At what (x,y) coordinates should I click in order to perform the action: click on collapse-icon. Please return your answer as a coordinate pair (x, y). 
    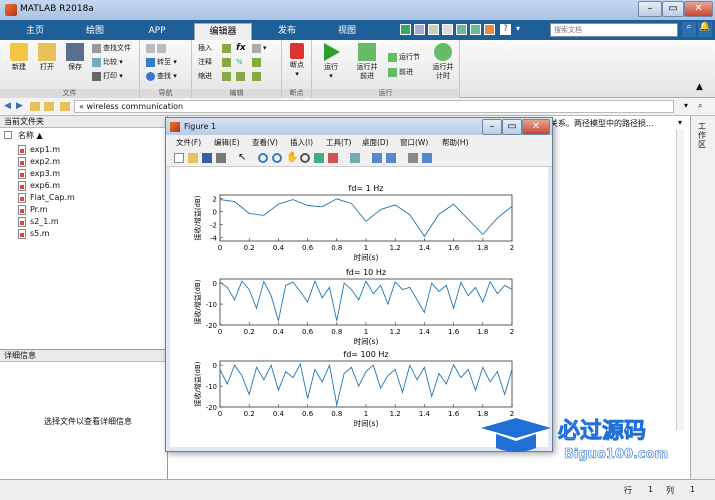
    Looking at the image, I should click on (8, 135).